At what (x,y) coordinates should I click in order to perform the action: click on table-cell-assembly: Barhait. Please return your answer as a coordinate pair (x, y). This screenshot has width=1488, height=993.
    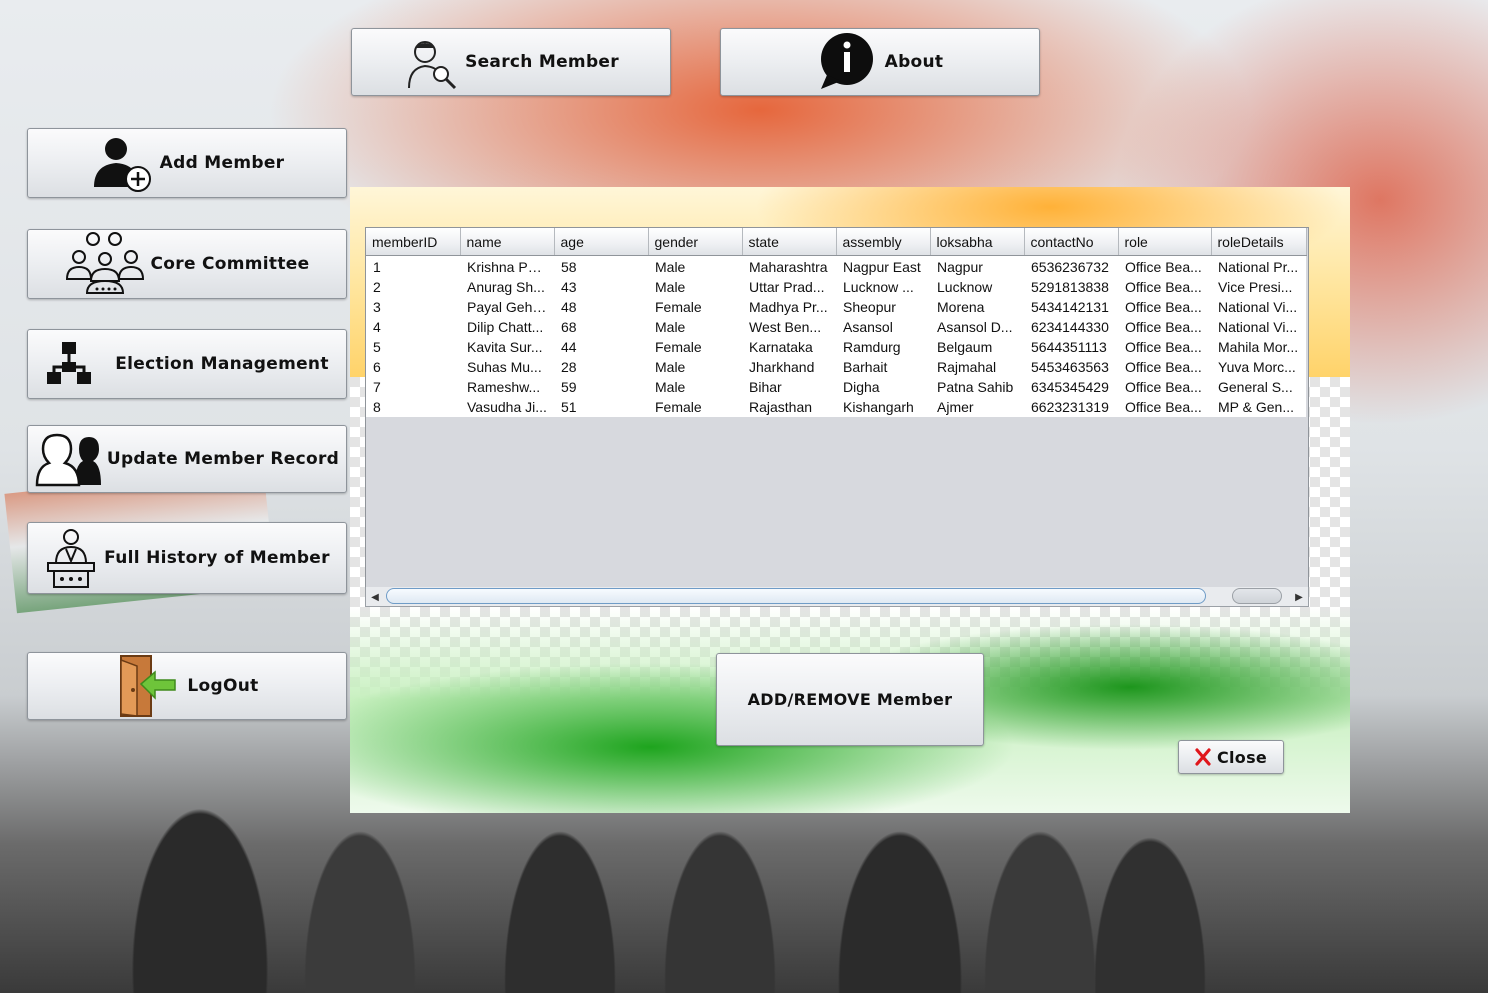
    Looking at the image, I should click on (883, 367).